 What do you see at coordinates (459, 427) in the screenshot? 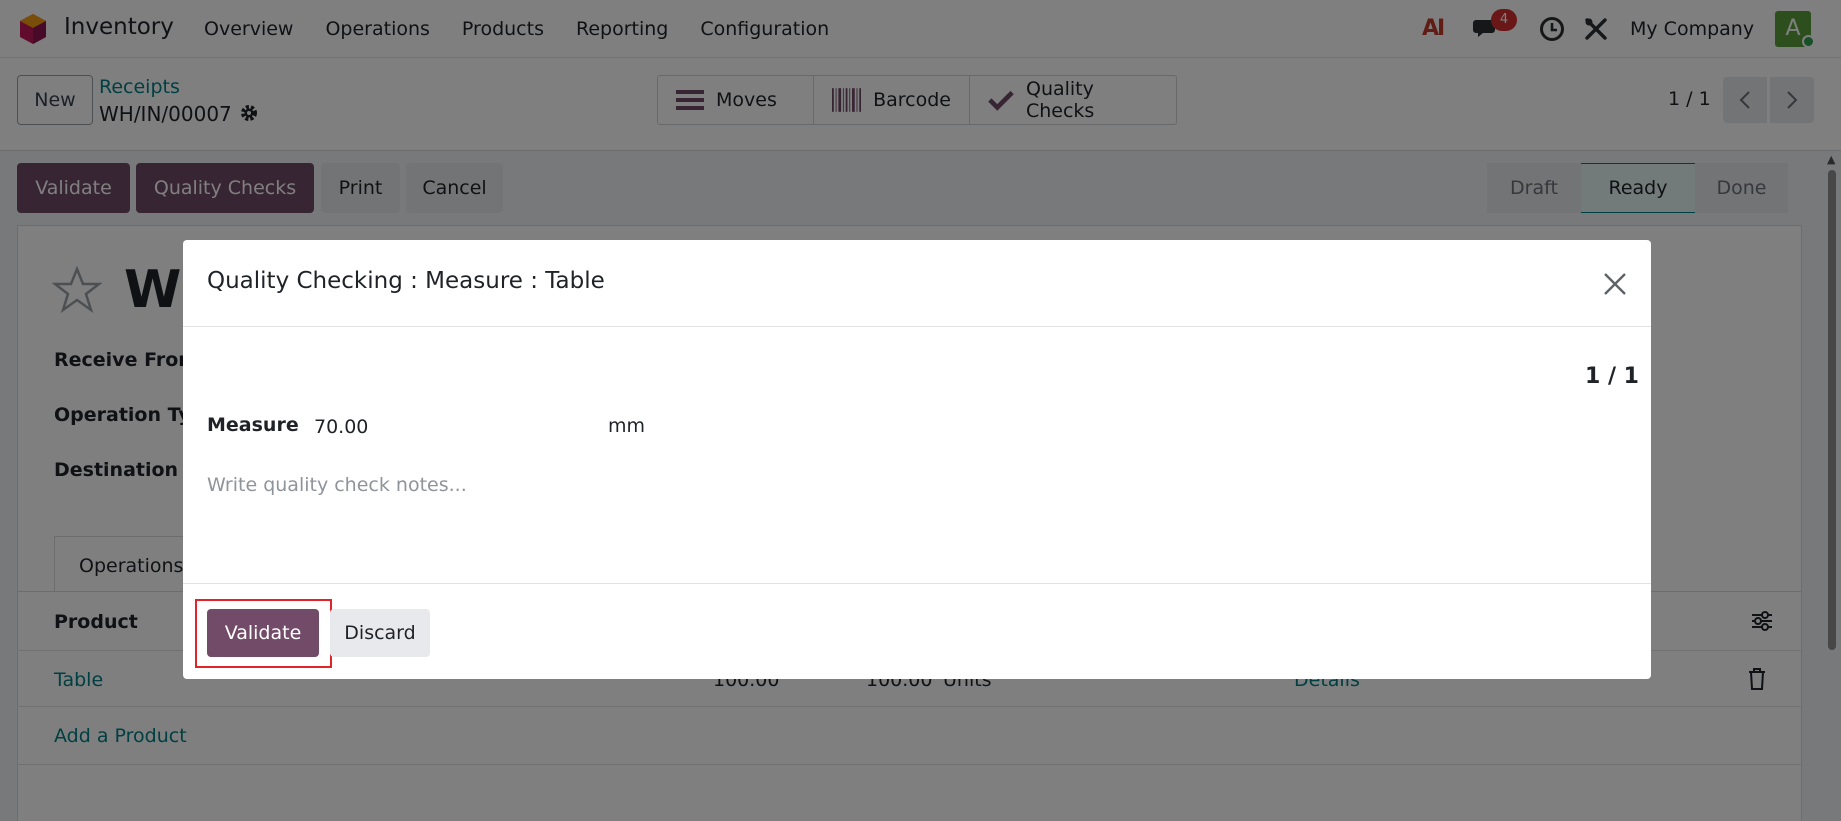
I see `measure-input` at bounding box center [459, 427].